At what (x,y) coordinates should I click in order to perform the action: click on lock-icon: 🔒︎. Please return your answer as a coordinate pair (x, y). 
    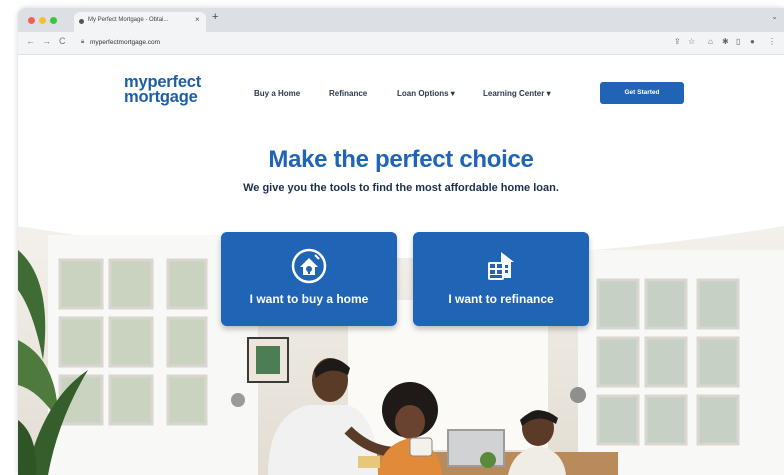
    Looking at the image, I should click on (83, 42).